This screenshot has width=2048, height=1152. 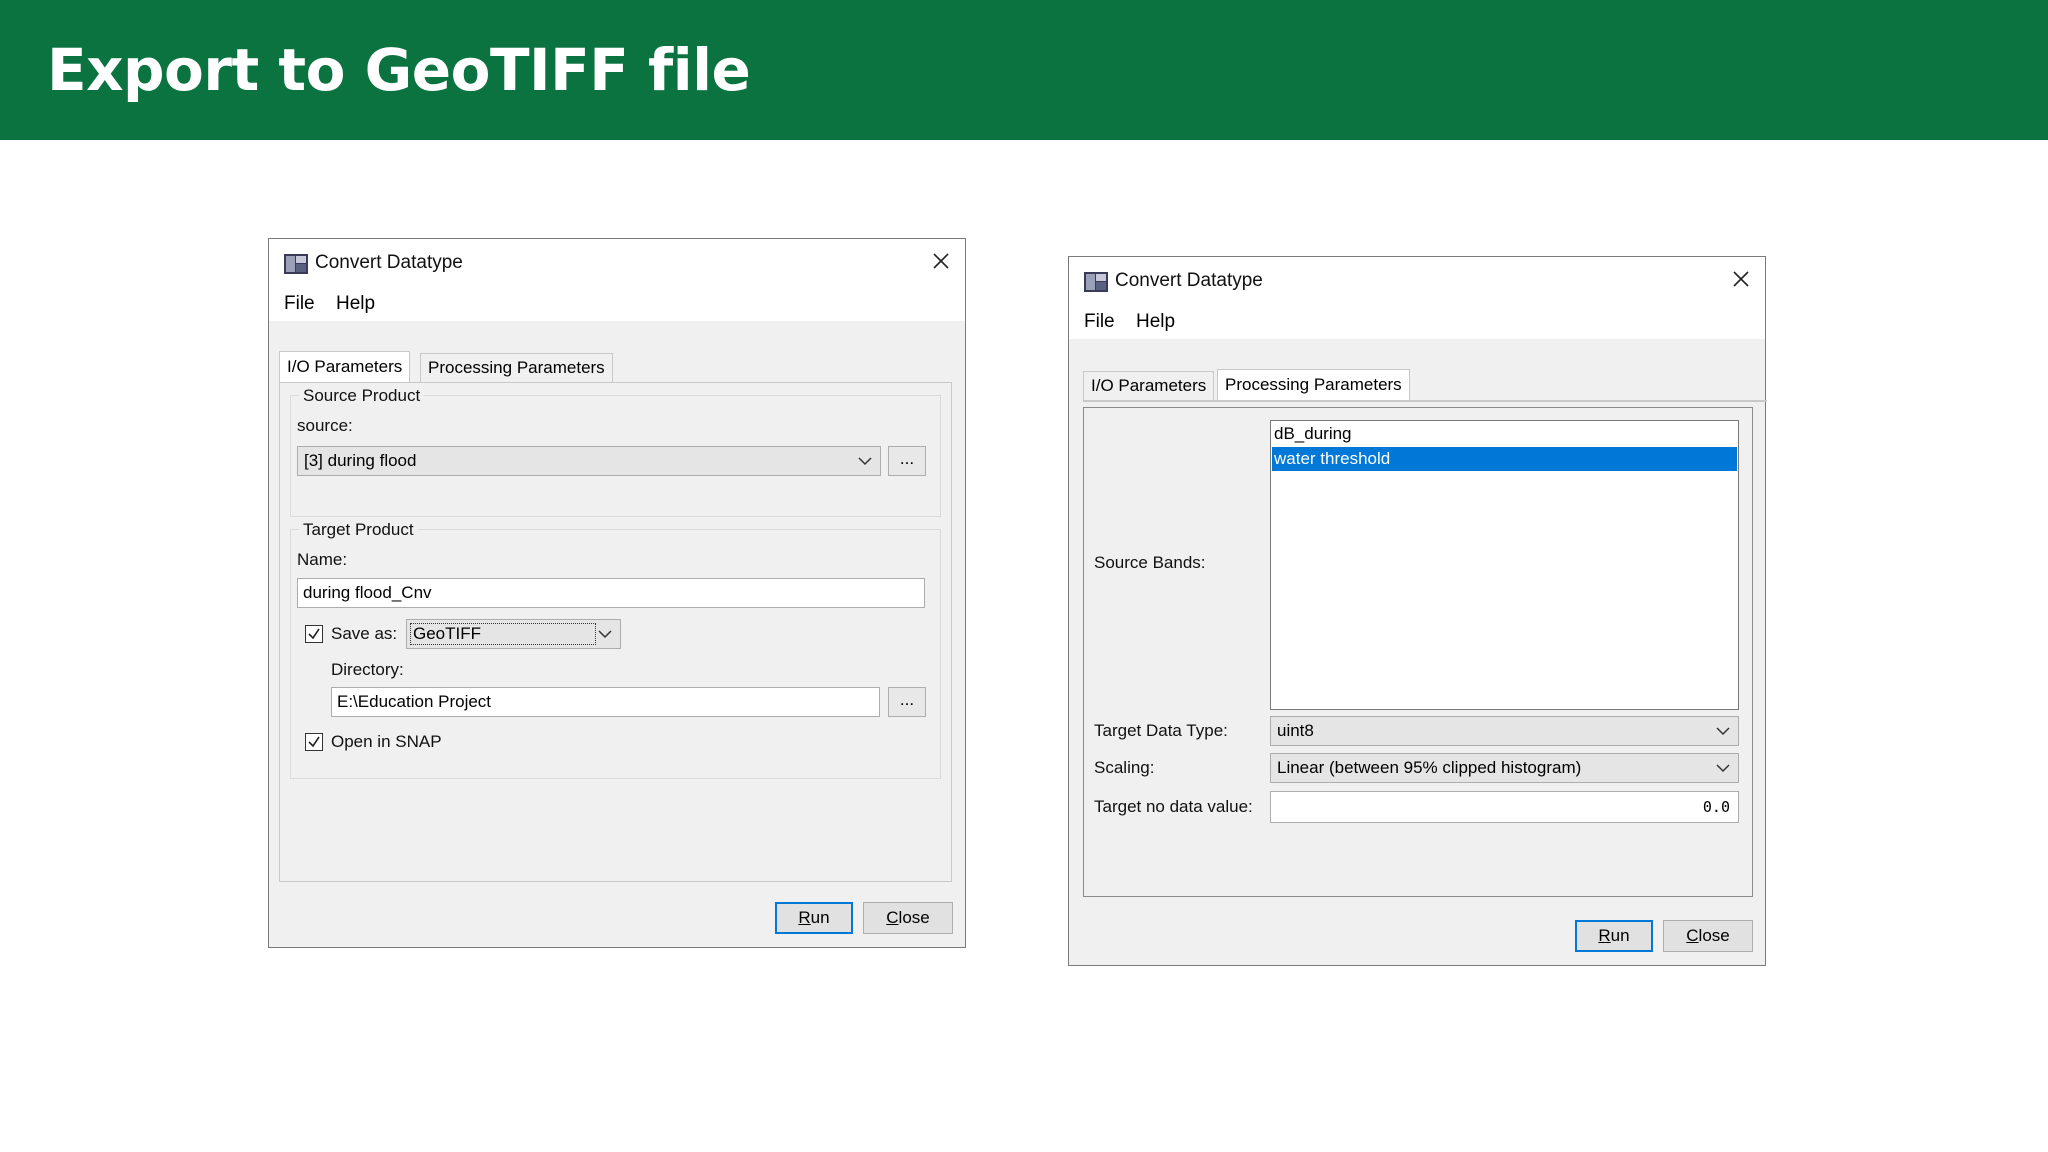 What do you see at coordinates (611, 593) in the screenshot?
I see `target-name-field: during flood_Cnv` at bounding box center [611, 593].